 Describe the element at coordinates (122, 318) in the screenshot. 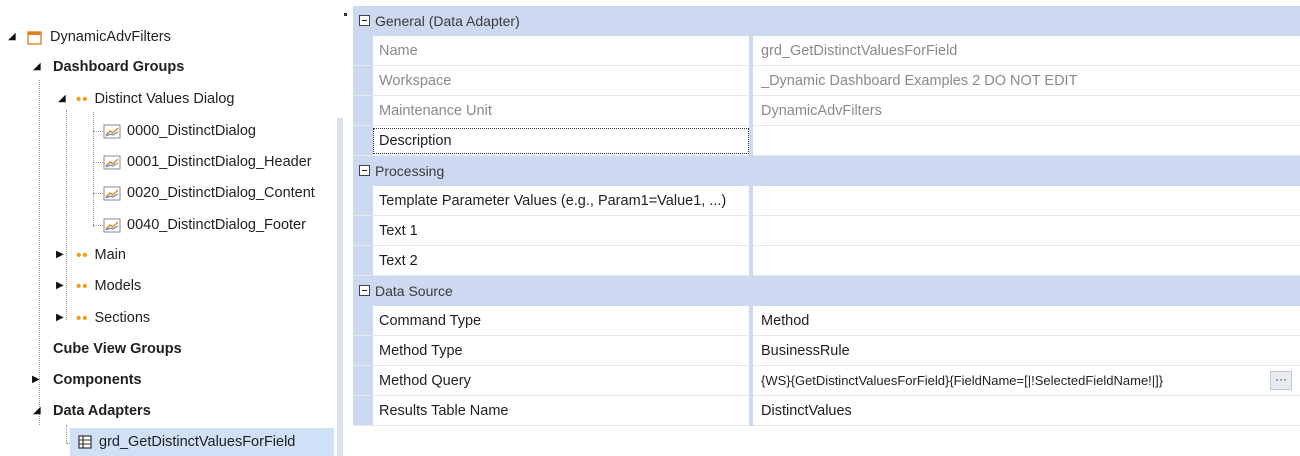

I see `tree-label: Sections` at that location.